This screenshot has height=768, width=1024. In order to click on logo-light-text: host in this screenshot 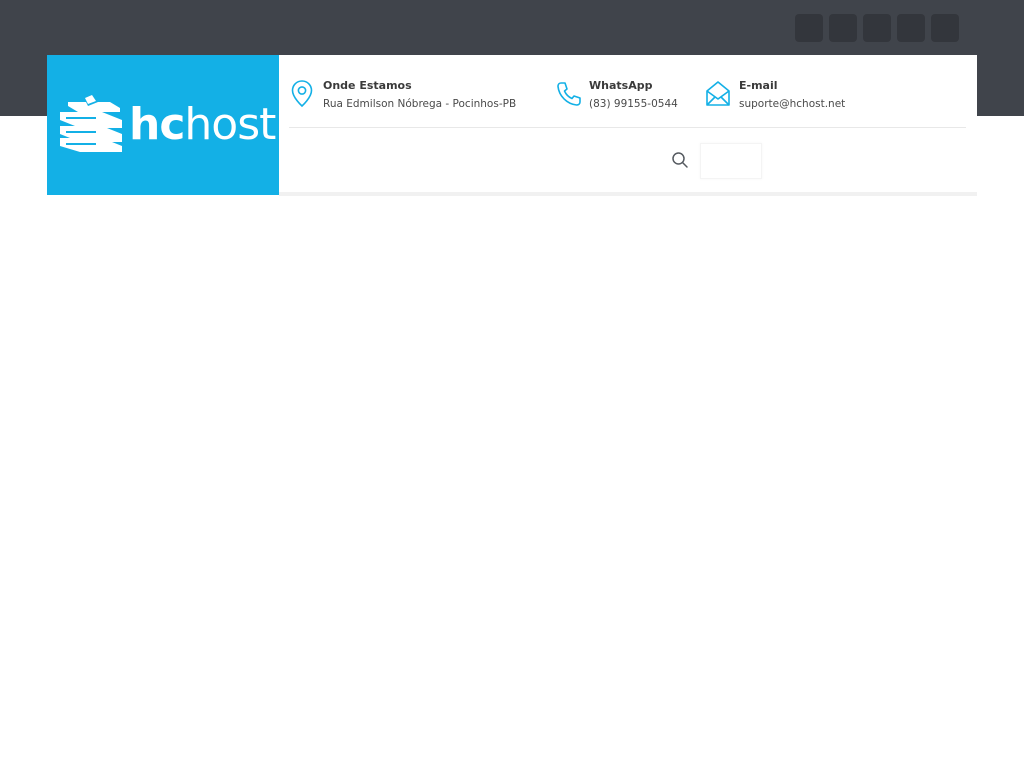, I will do `click(230, 124)`.